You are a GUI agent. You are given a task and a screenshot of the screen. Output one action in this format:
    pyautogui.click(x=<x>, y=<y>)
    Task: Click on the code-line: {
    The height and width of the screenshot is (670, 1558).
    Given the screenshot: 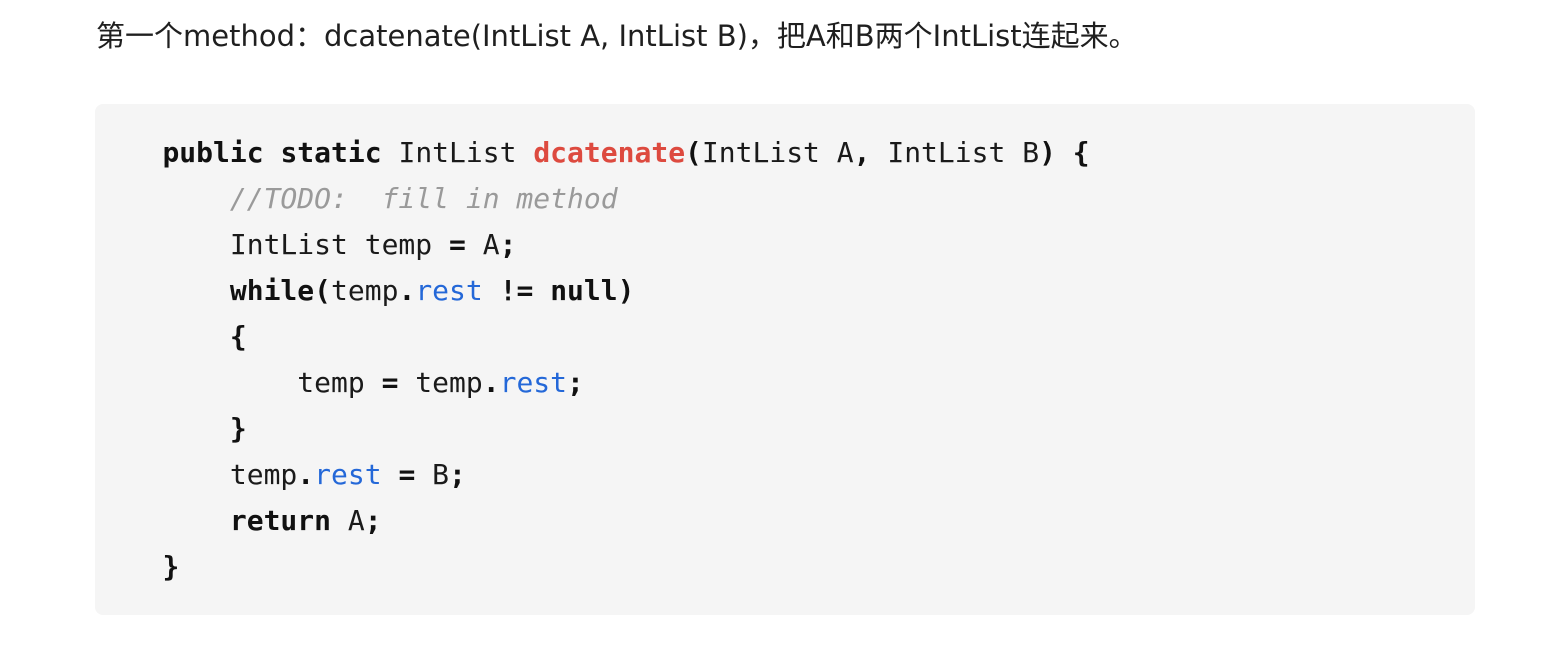 What is the action you would take?
    pyautogui.click(x=592, y=337)
    